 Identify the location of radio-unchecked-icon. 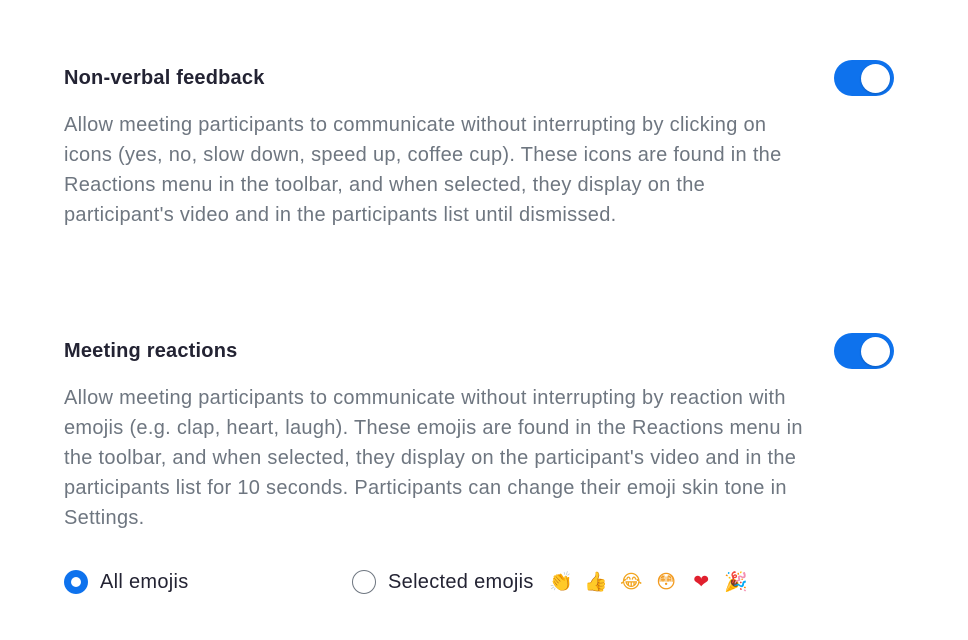
(364, 582).